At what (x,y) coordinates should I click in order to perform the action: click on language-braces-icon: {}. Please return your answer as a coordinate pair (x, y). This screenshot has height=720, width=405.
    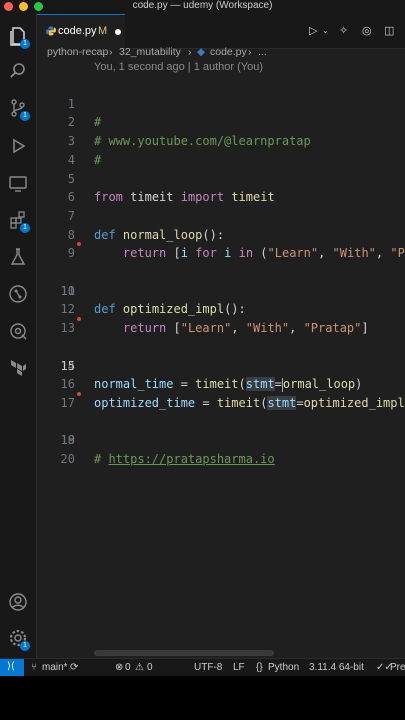
    Looking at the image, I should click on (259, 667).